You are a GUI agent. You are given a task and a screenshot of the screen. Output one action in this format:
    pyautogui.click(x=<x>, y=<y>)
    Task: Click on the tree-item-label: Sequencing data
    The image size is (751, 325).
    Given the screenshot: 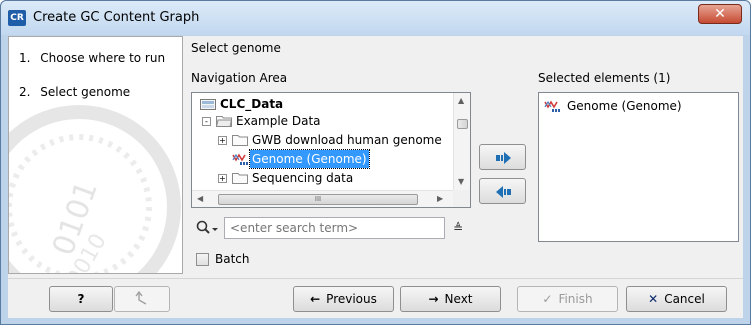 What is the action you would take?
    pyautogui.click(x=303, y=178)
    